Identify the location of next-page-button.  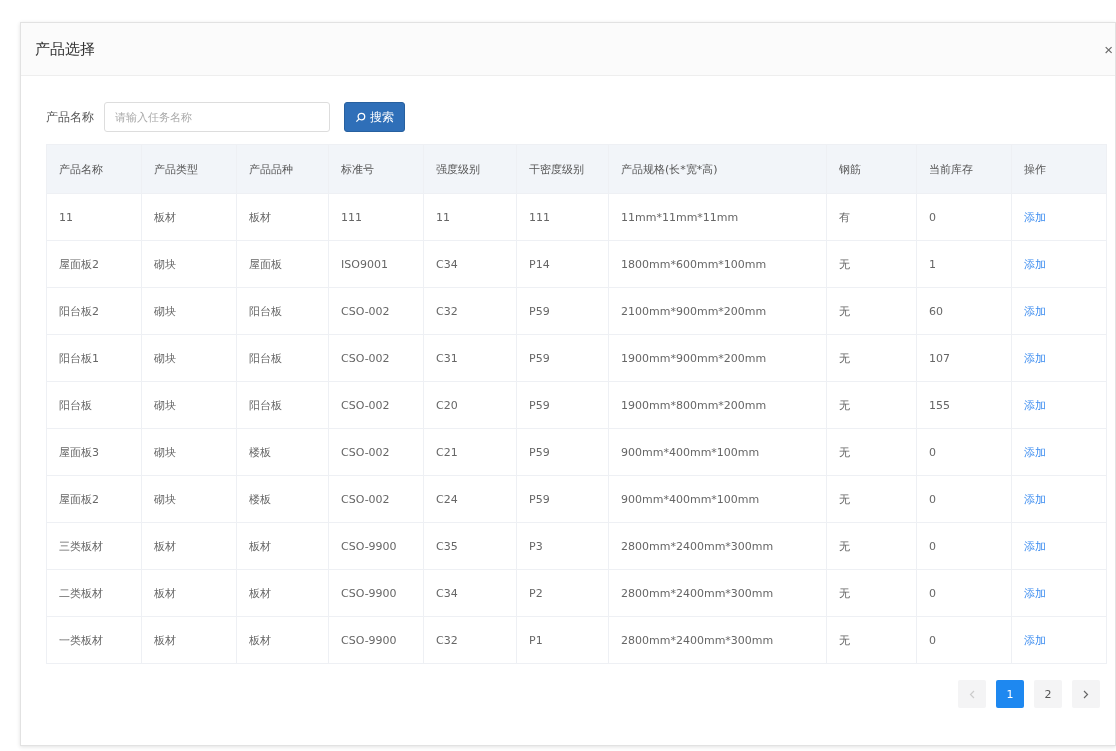
(1086, 694).